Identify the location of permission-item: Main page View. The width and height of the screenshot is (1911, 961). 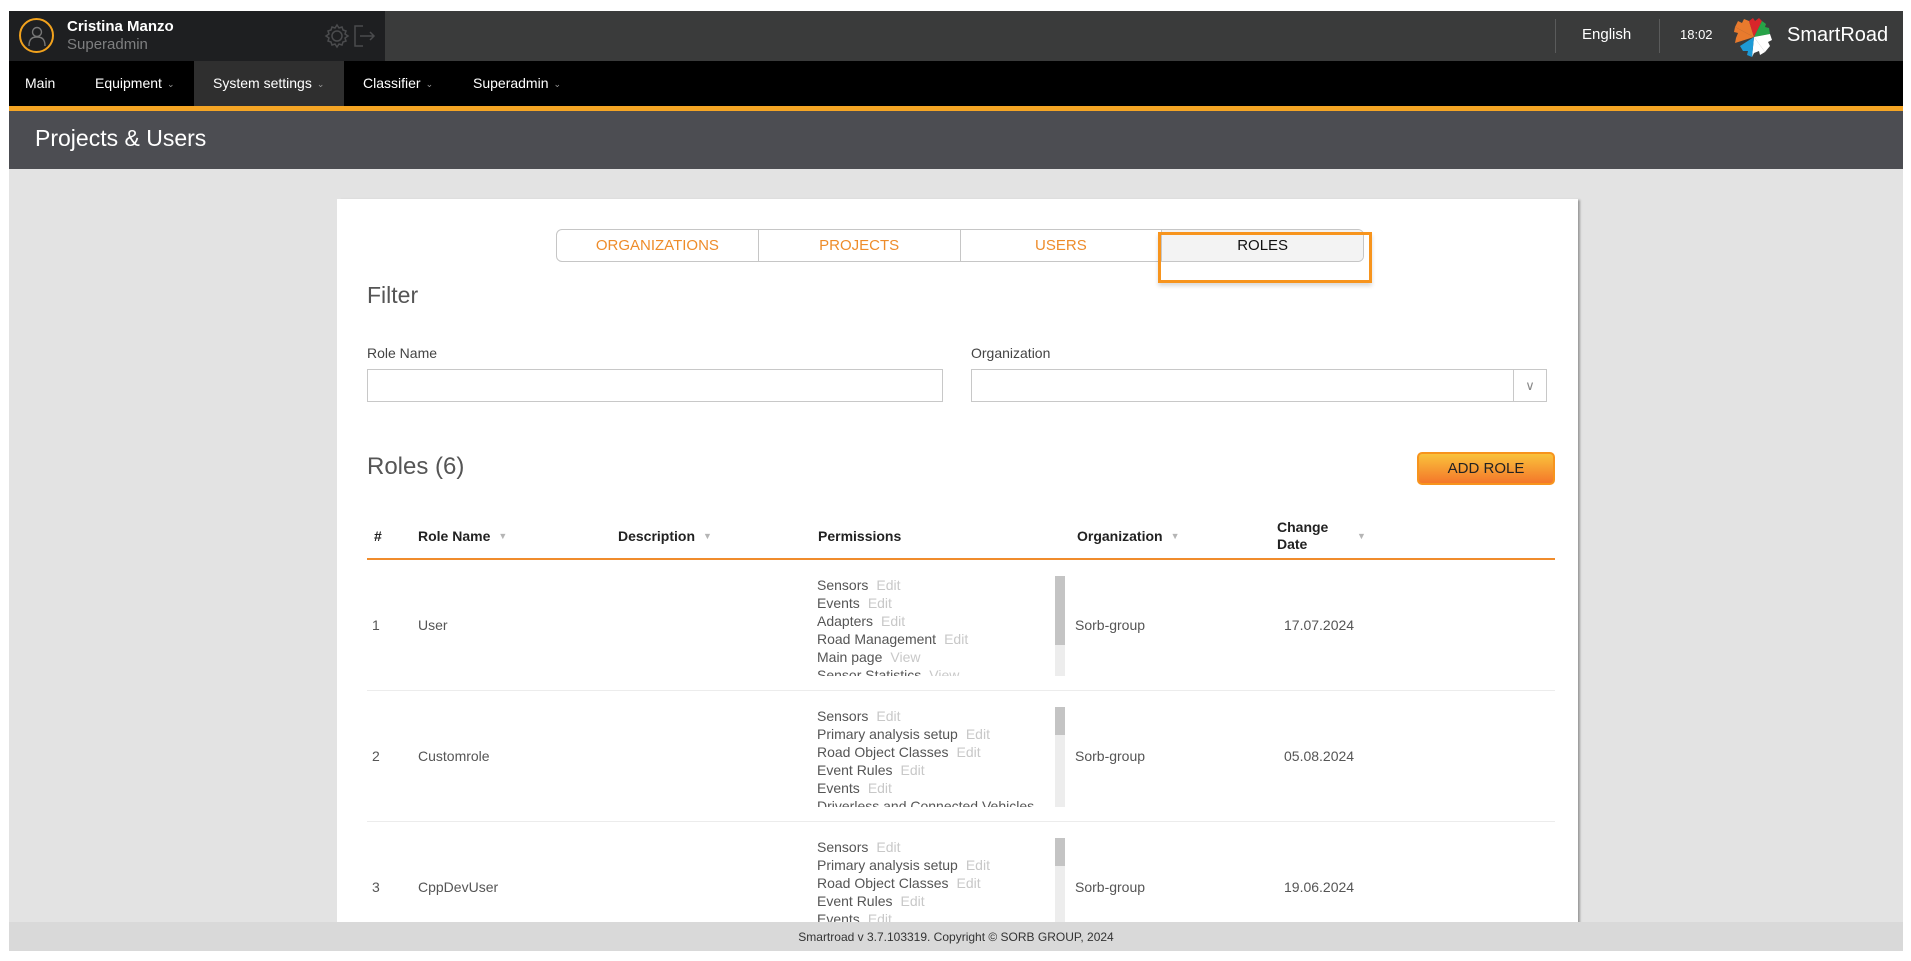
(927, 657).